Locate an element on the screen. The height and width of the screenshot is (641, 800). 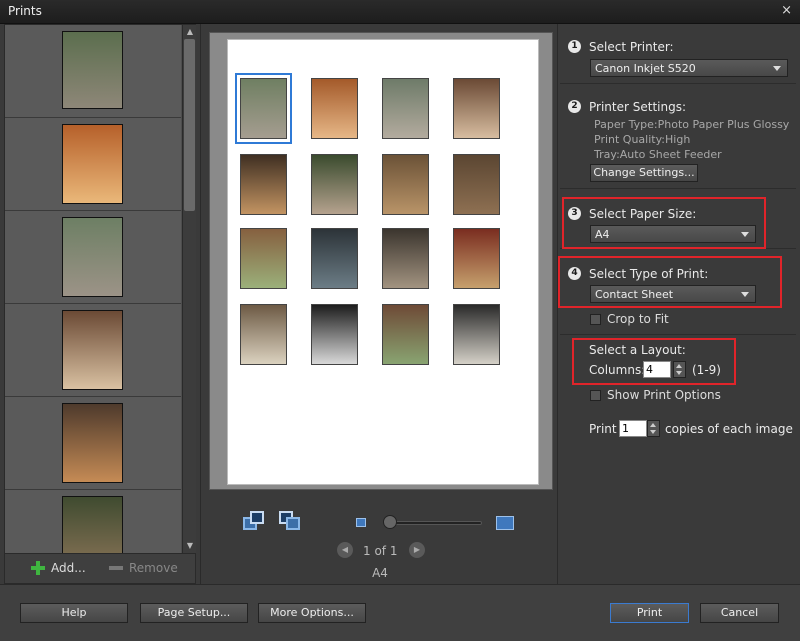
tray-line: Tray:Auto Sheet Feeder is located at coordinates (658, 154).